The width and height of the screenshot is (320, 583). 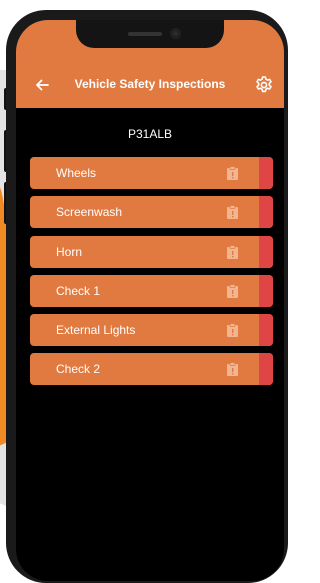 I want to click on back-button, so click(x=42, y=85).